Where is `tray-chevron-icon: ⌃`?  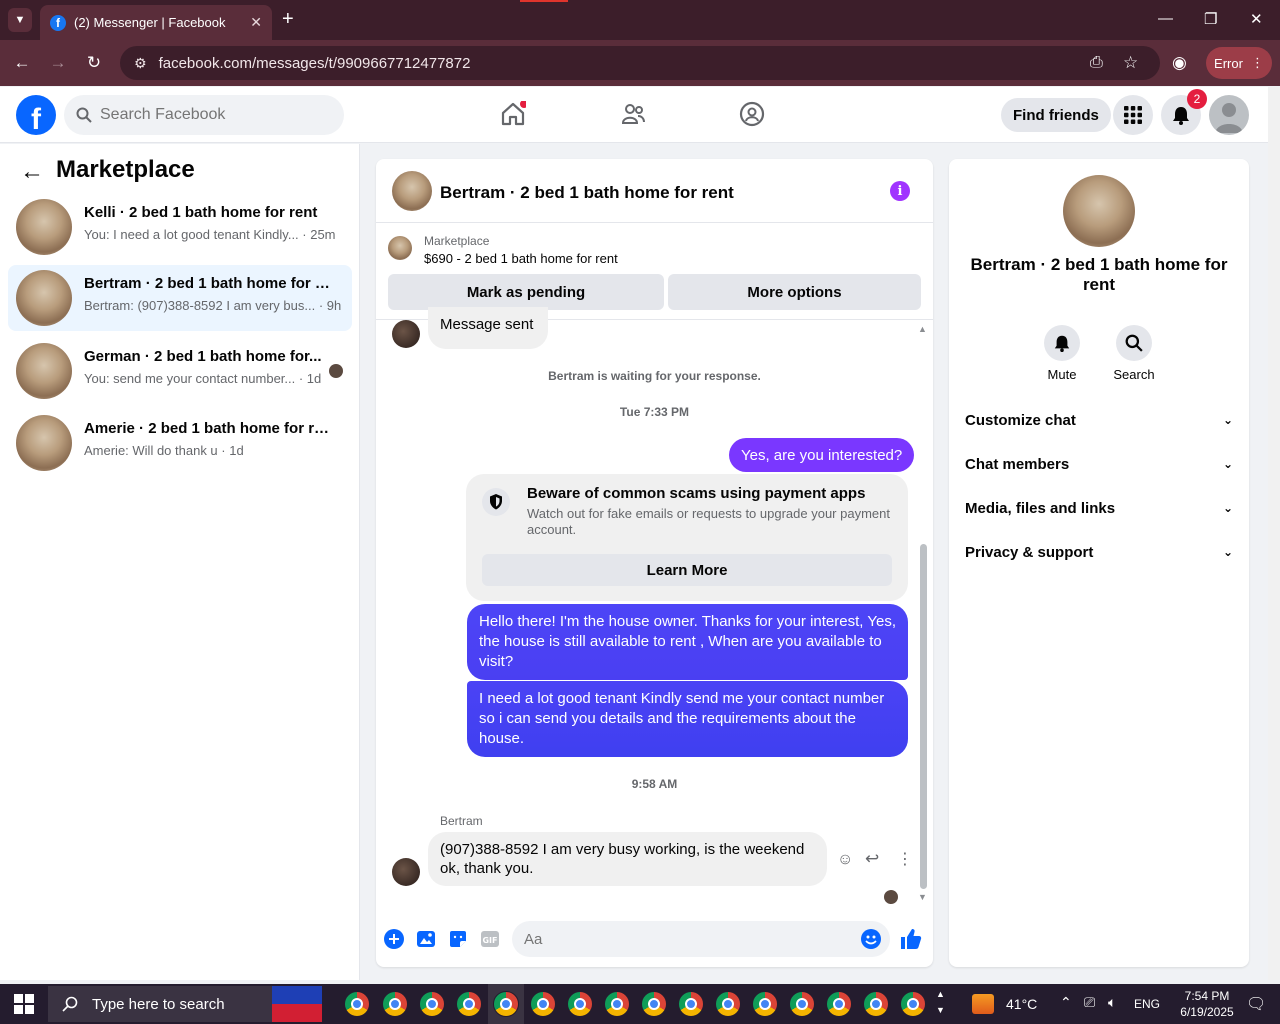
tray-chevron-icon: ⌃ is located at coordinates (1066, 1002).